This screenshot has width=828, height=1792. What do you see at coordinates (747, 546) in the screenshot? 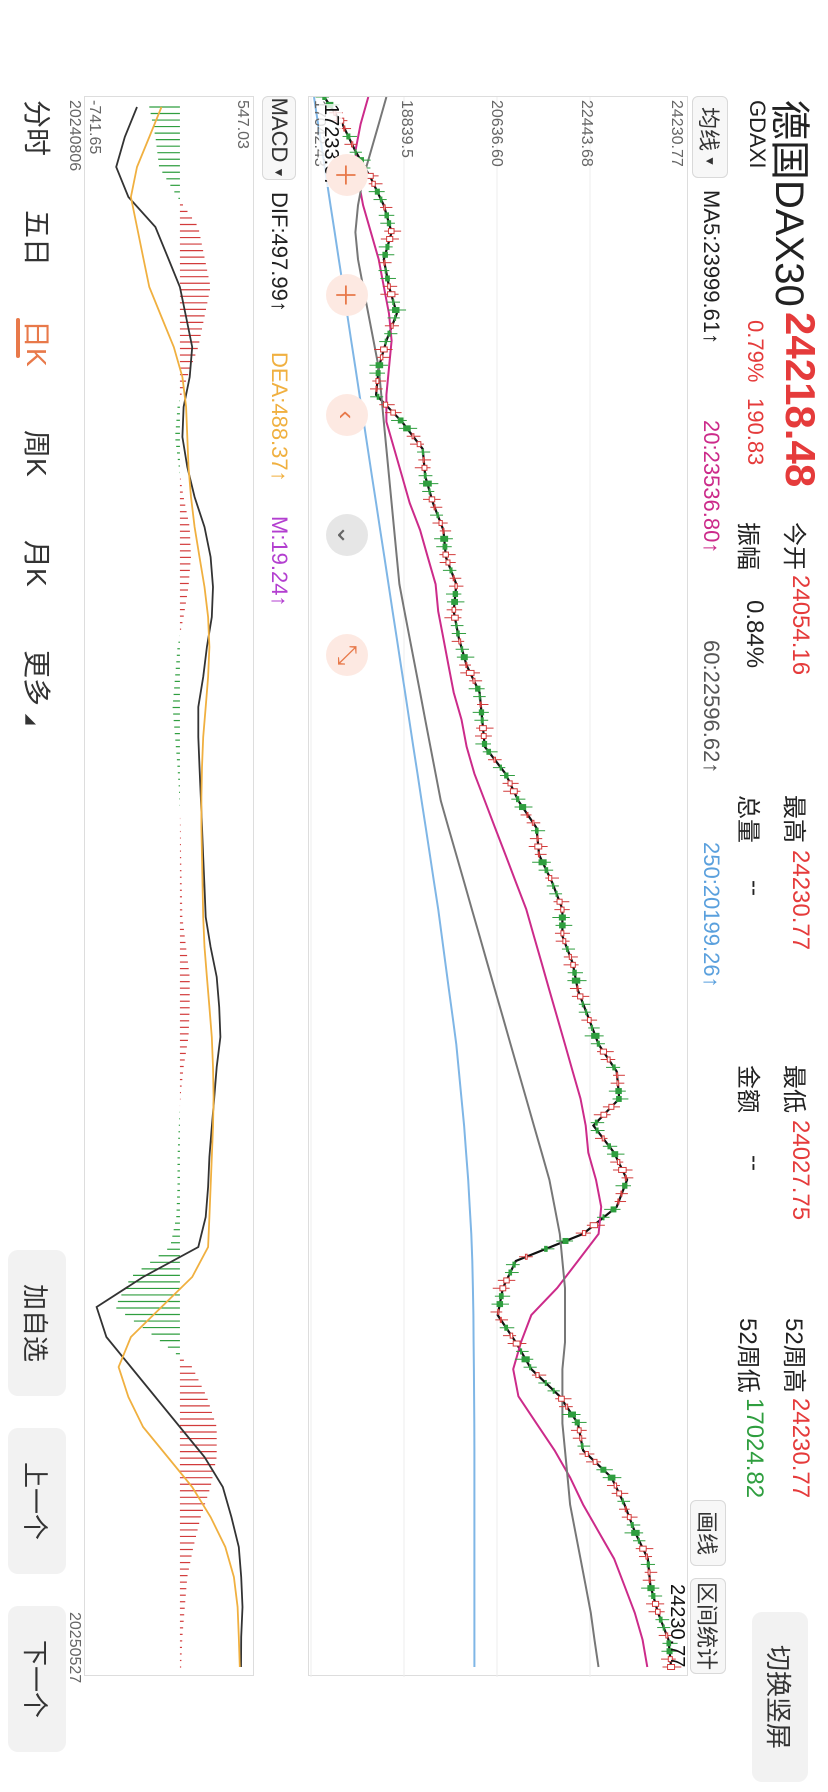
I see `amplitude-label: 振幅` at bounding box center [747, 546].